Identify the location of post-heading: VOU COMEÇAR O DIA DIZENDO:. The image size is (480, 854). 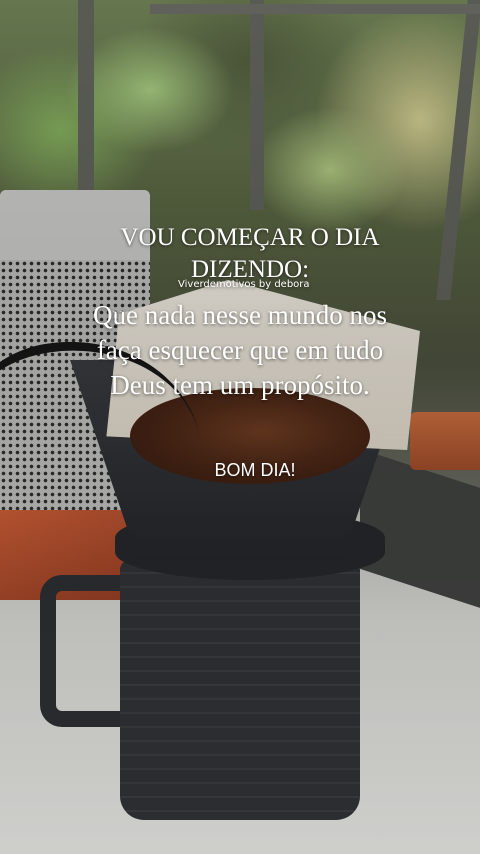
(250, 253).